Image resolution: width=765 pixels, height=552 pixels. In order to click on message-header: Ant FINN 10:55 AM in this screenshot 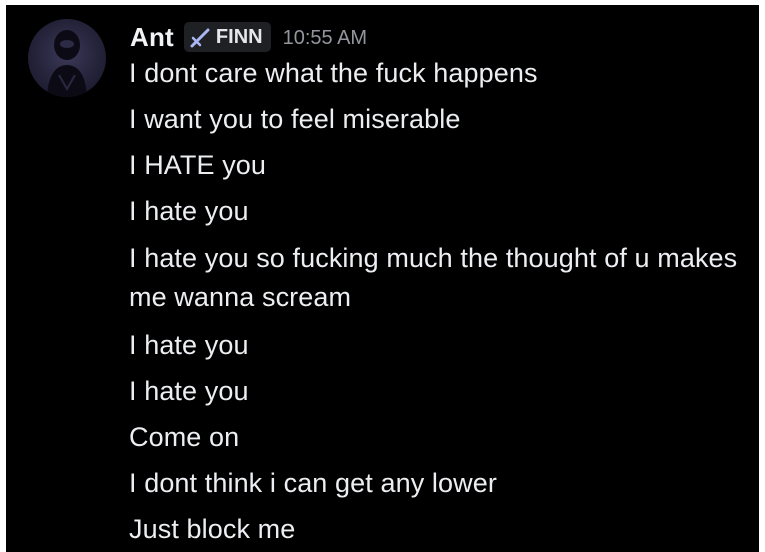, I will do `click(248, 37)`.